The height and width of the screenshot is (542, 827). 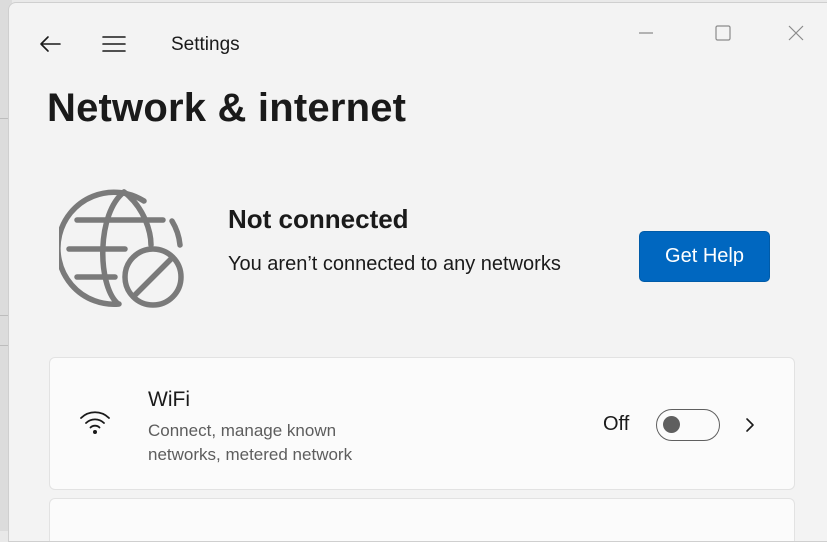 I want to click on wifi-toggle-switch, so click(x=688, y=425).